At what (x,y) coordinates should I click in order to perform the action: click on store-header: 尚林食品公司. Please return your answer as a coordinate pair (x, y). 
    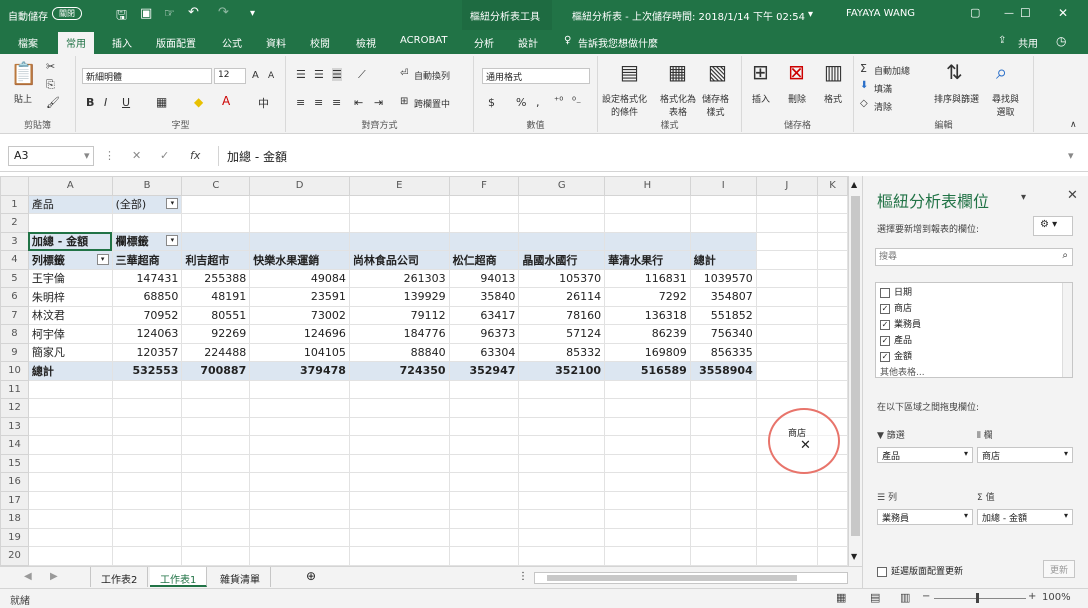
    Looking at the image, I should click on (399, 260).